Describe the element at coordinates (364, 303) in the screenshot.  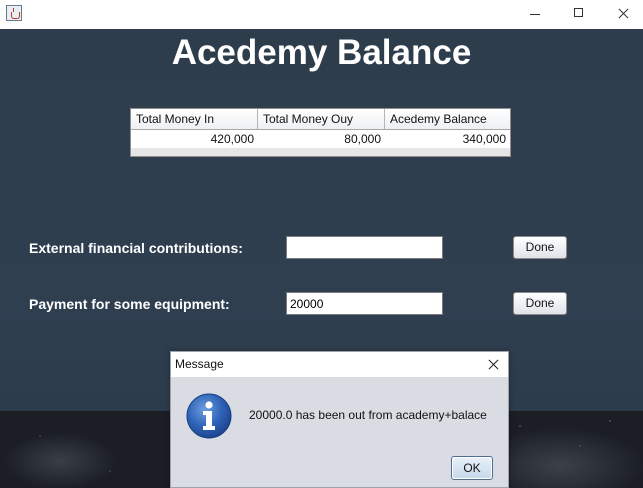
I see `equipment-payment-input` at that location.